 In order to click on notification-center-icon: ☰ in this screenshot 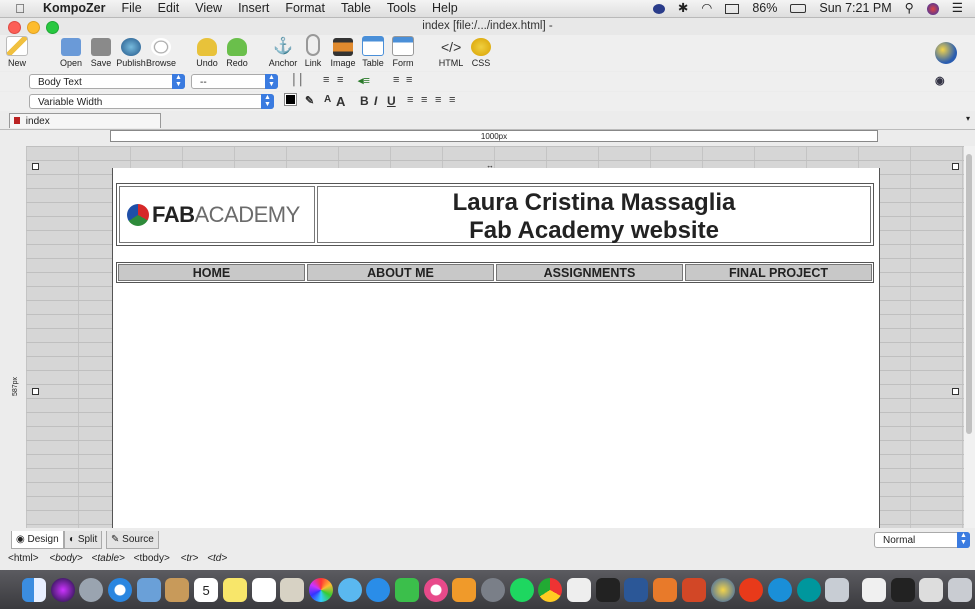, I will do `click(957, 8)`.